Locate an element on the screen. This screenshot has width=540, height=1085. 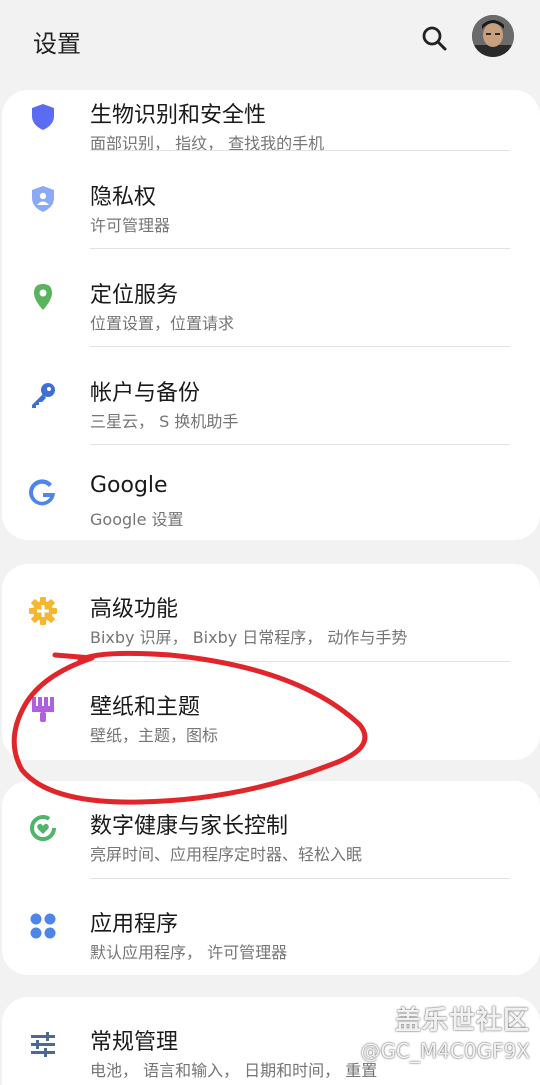
item-label: 定位服务 is located at coordinates (134, 295).